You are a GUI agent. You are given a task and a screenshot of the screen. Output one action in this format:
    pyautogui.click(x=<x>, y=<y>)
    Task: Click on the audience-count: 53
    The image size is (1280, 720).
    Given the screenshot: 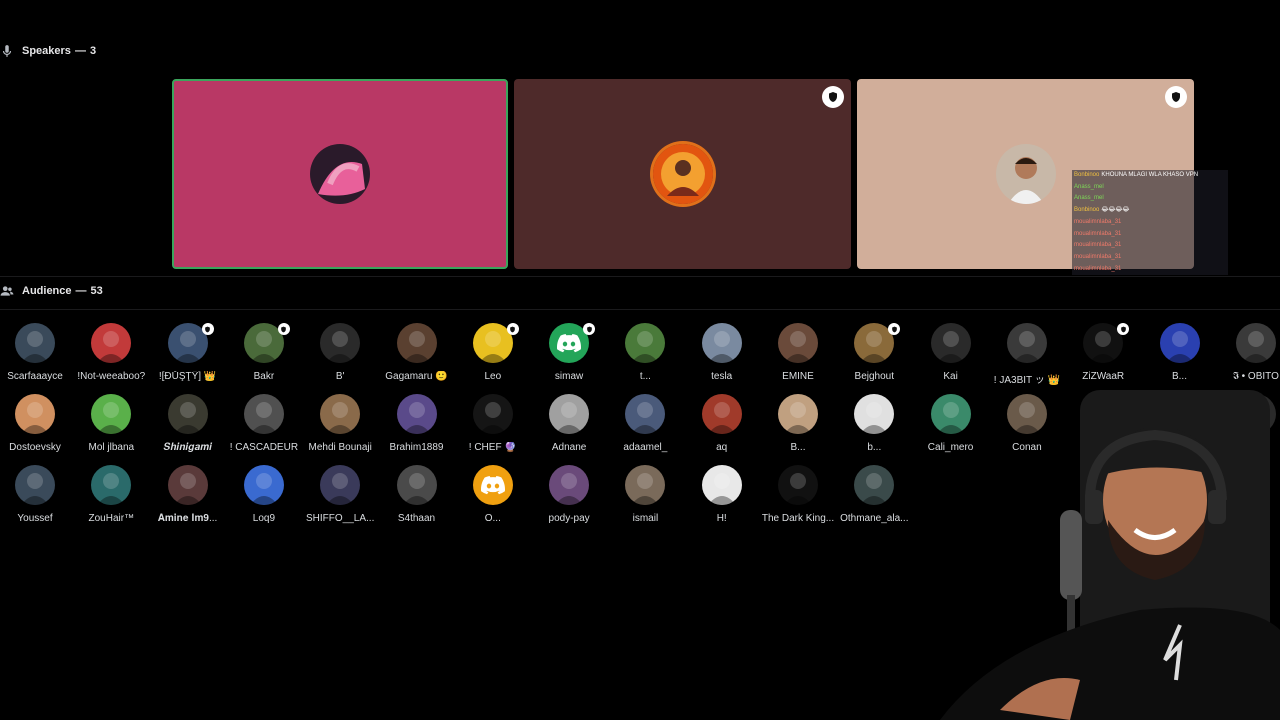 What is the action you would take?
    pyautogui.click(x=96, y=291)
    